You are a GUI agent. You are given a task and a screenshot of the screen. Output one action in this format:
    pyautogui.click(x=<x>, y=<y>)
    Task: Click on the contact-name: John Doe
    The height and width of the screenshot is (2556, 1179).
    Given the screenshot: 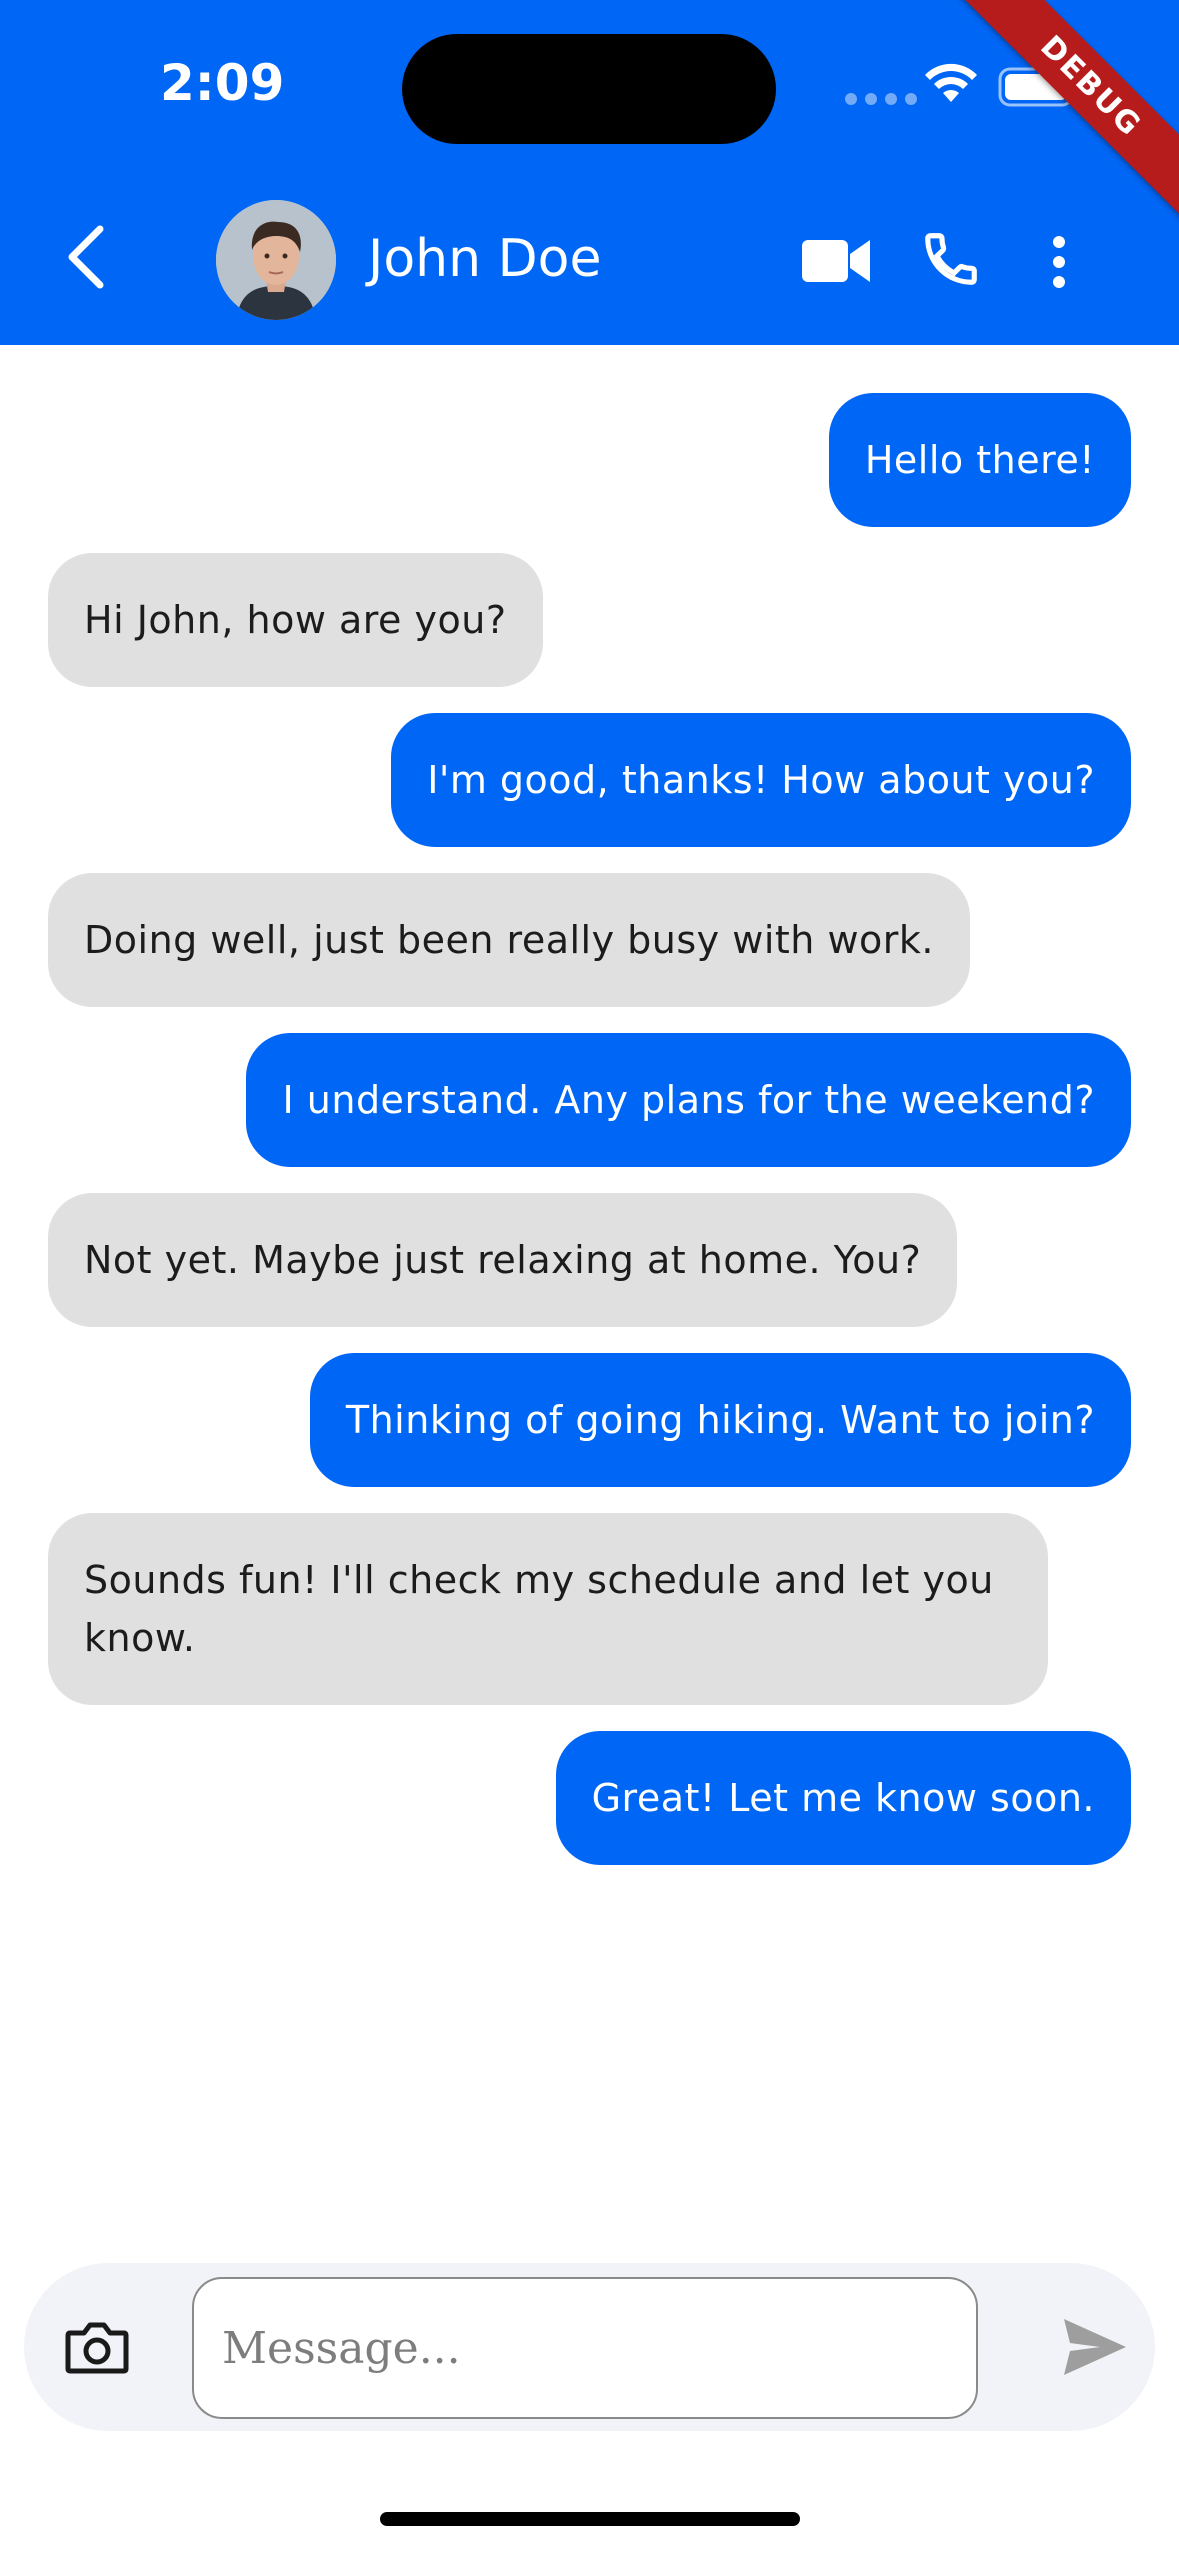 What is the action you would take?
    pyautogui.click(x=484, y=259)
    